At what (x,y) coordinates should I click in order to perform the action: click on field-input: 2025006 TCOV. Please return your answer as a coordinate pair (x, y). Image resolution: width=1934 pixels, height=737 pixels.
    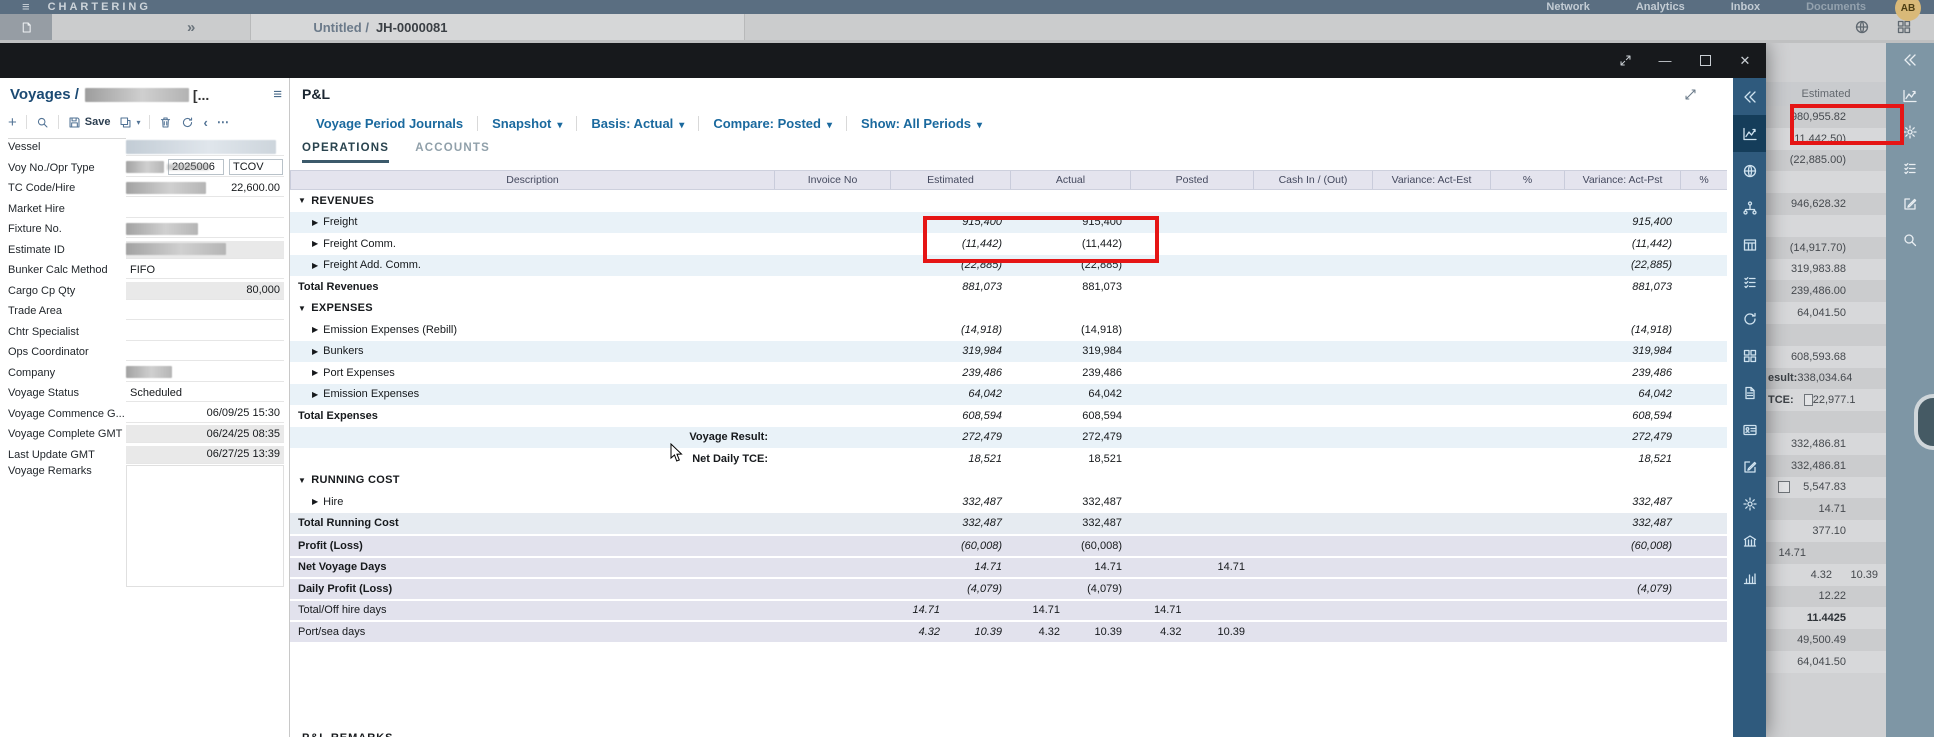
    Looking at the image, I should click on (205, 167).